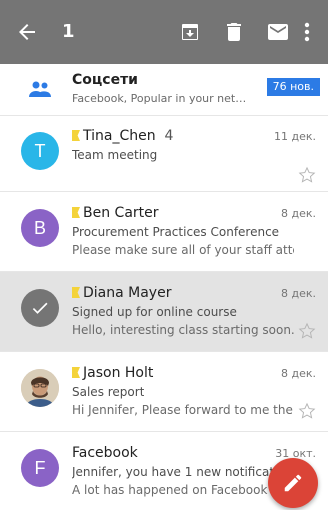 This screenshot has width=328, height=510. I want to click on check-icon, so click(40, 308).